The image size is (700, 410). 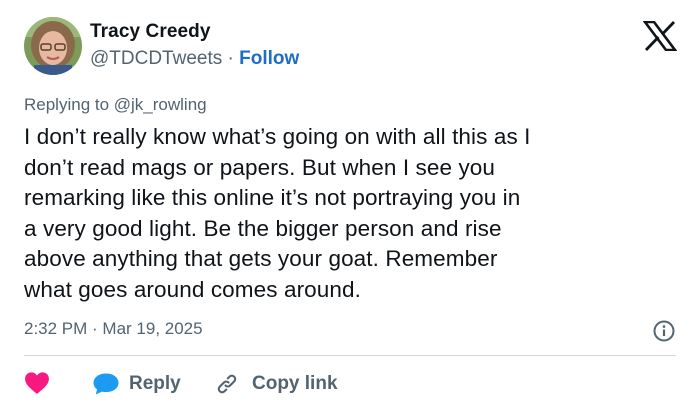 I want to click on avatar-image, so click(x=53, y=46).